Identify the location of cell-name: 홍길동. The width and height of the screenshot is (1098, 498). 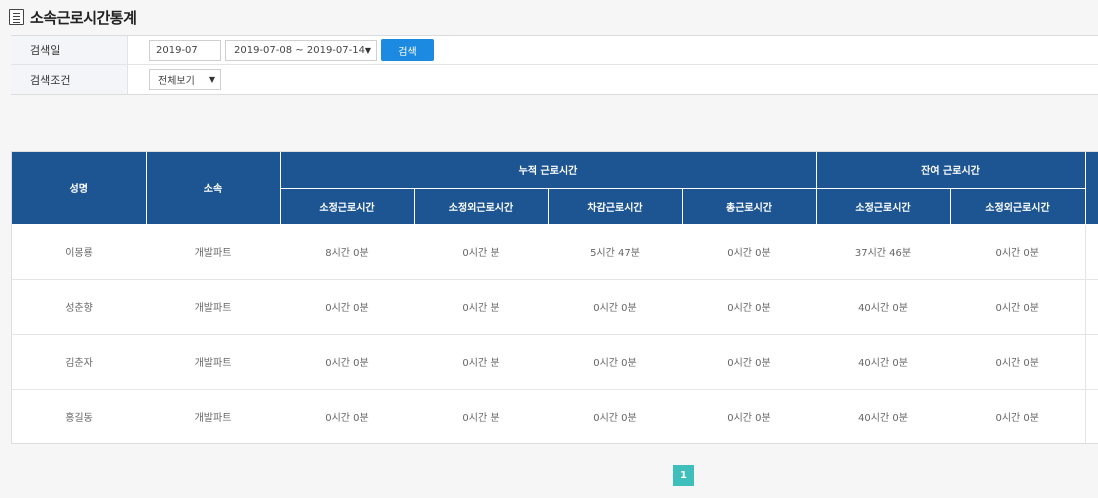
(79, 416).